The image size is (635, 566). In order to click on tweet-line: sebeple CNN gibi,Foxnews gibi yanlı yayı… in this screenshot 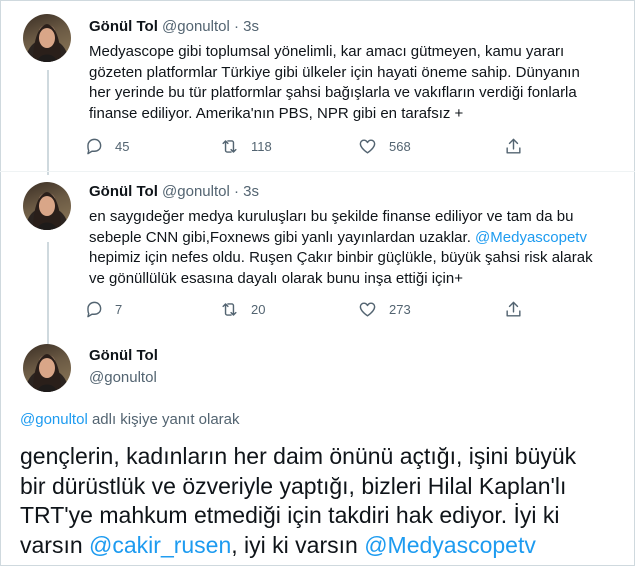, I will do `click(349, 238)`.